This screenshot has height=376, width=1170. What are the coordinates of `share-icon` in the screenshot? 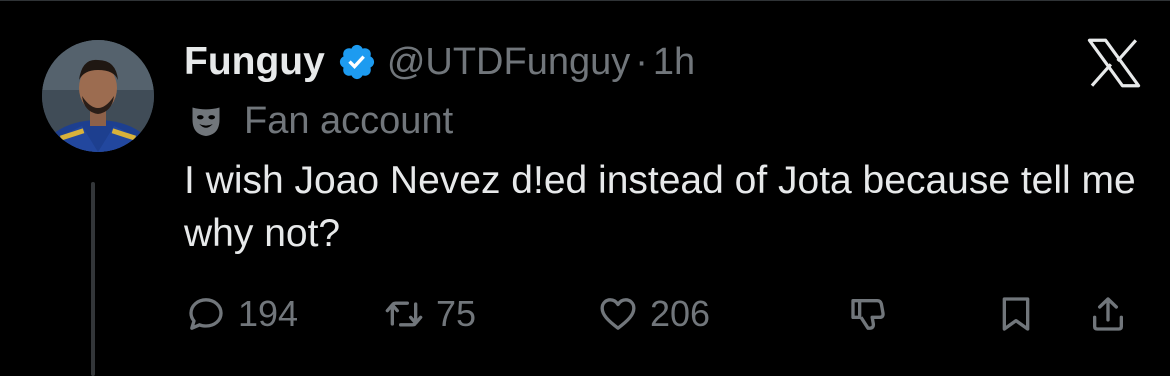 It's located at (1108, 314).